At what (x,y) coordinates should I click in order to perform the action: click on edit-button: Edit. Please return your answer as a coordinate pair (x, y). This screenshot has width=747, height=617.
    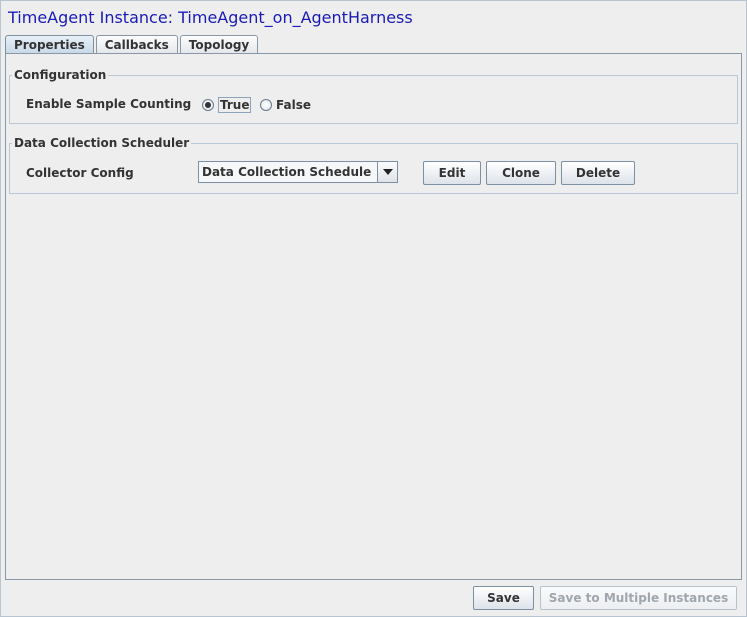
    Looking at the image, I should click on (452, 173).